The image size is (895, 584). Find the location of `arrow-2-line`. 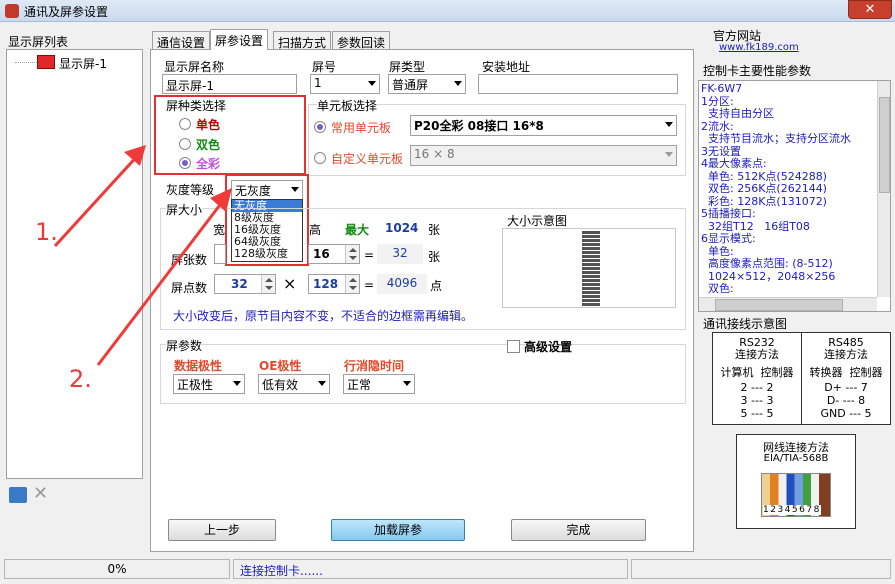

arrow-2-line is located at coordinates (162, 281).